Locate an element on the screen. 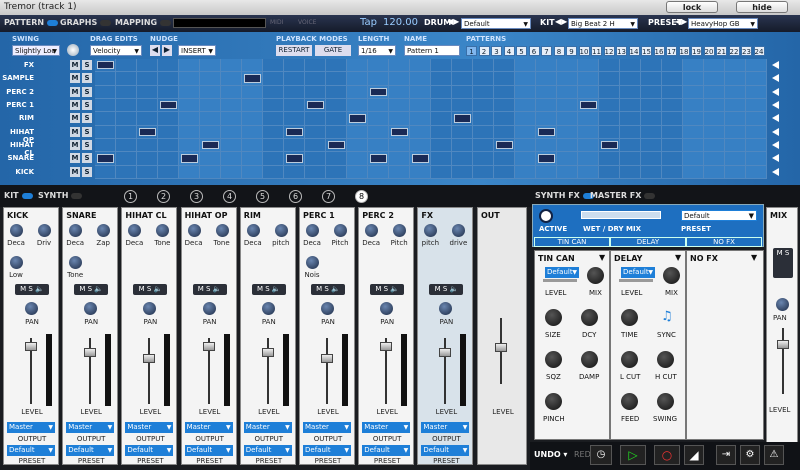 The height and width of the screenshot is (470, 800). pattern-button-13: 13 is located at coordinates (621, 51).